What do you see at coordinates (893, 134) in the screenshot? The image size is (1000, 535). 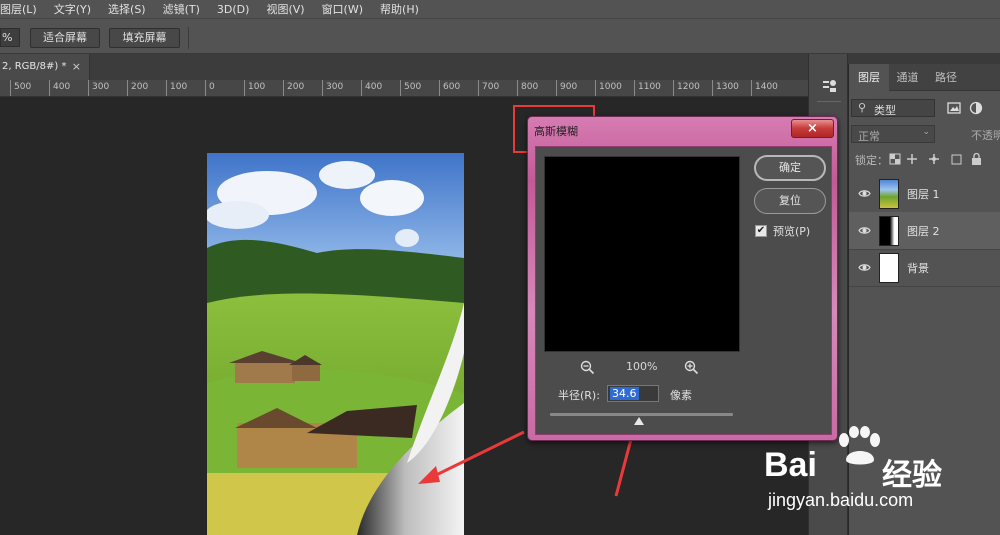 I see `blend-mode-select: 正常 ⌄` at bounding box center [893, 134].